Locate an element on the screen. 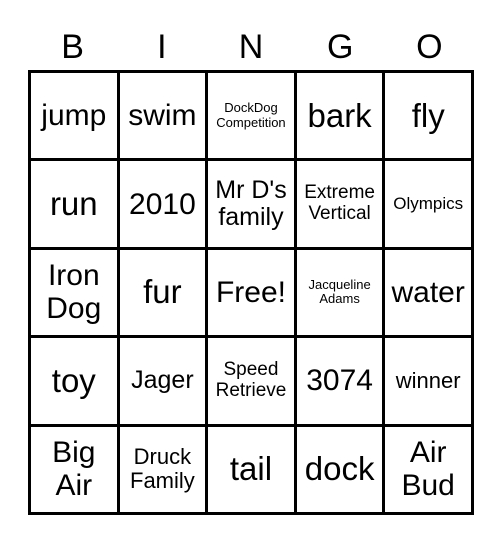  bingo-cell: DockDog Competition is located at coordinates (251, 116).